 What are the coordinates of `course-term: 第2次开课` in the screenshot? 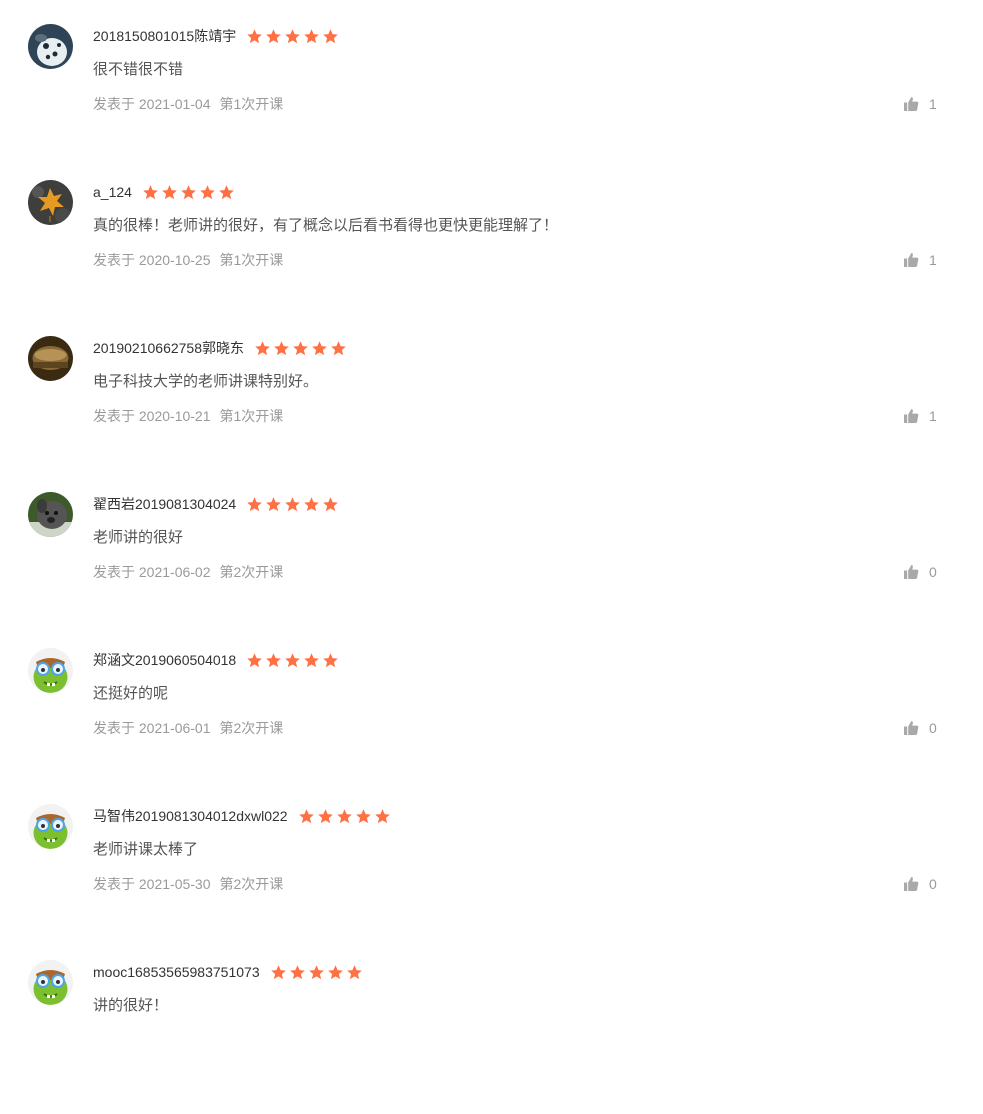 It's located at (251, 728).